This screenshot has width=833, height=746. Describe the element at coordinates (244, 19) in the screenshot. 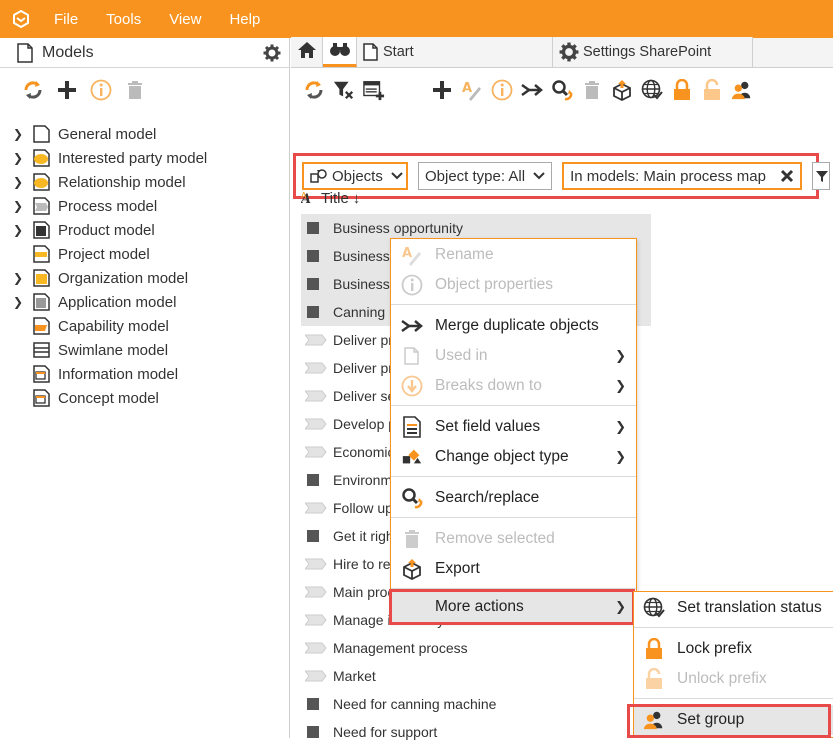

I see `menu-help: Help` at that location.